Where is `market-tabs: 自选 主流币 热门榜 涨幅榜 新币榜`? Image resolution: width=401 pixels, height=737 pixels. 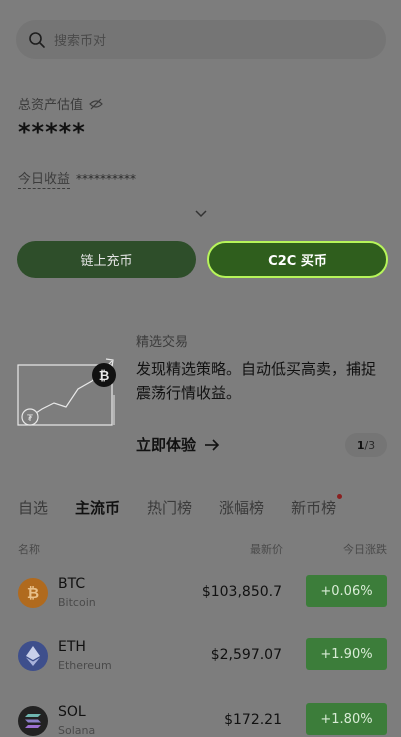
market-tabs: 自选 主流币 热门榜 涨幅榜 新币榜 is located at coordinates (190, 506).